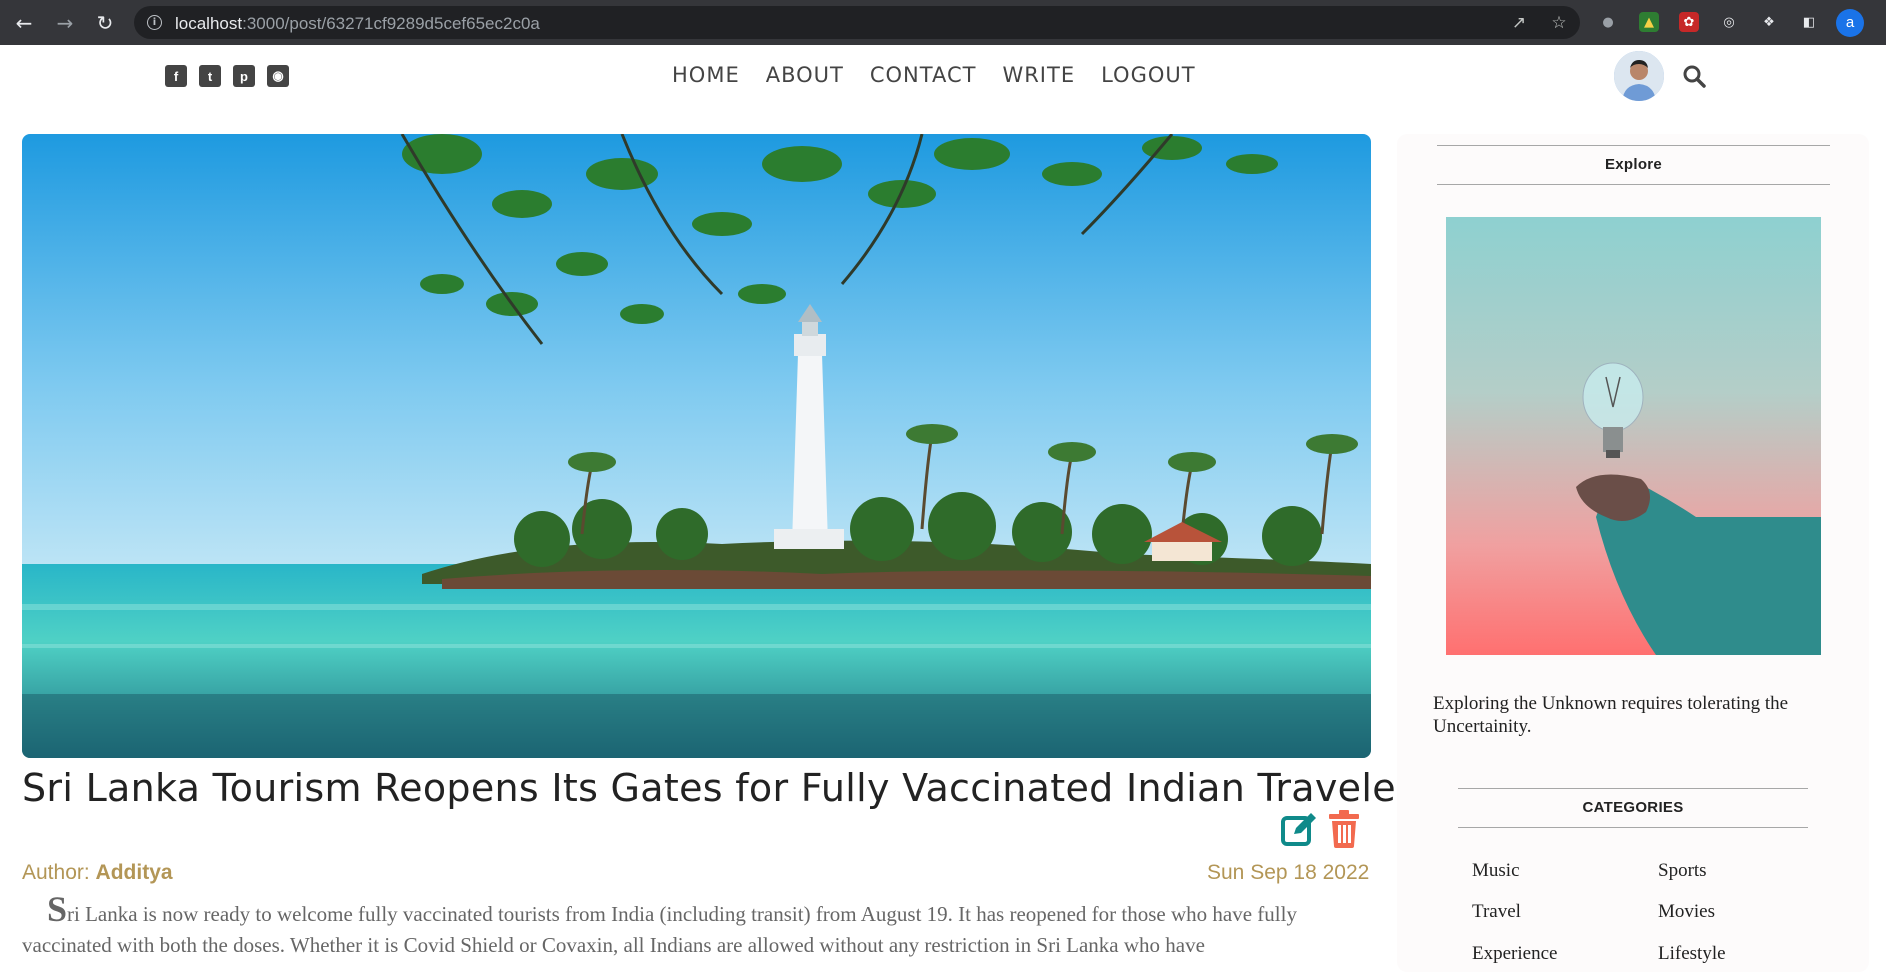 The image size is (1886, 972). Describe the element at coordinates (57, 909) in the screenshot. I see `drop-cap: S` at that location.